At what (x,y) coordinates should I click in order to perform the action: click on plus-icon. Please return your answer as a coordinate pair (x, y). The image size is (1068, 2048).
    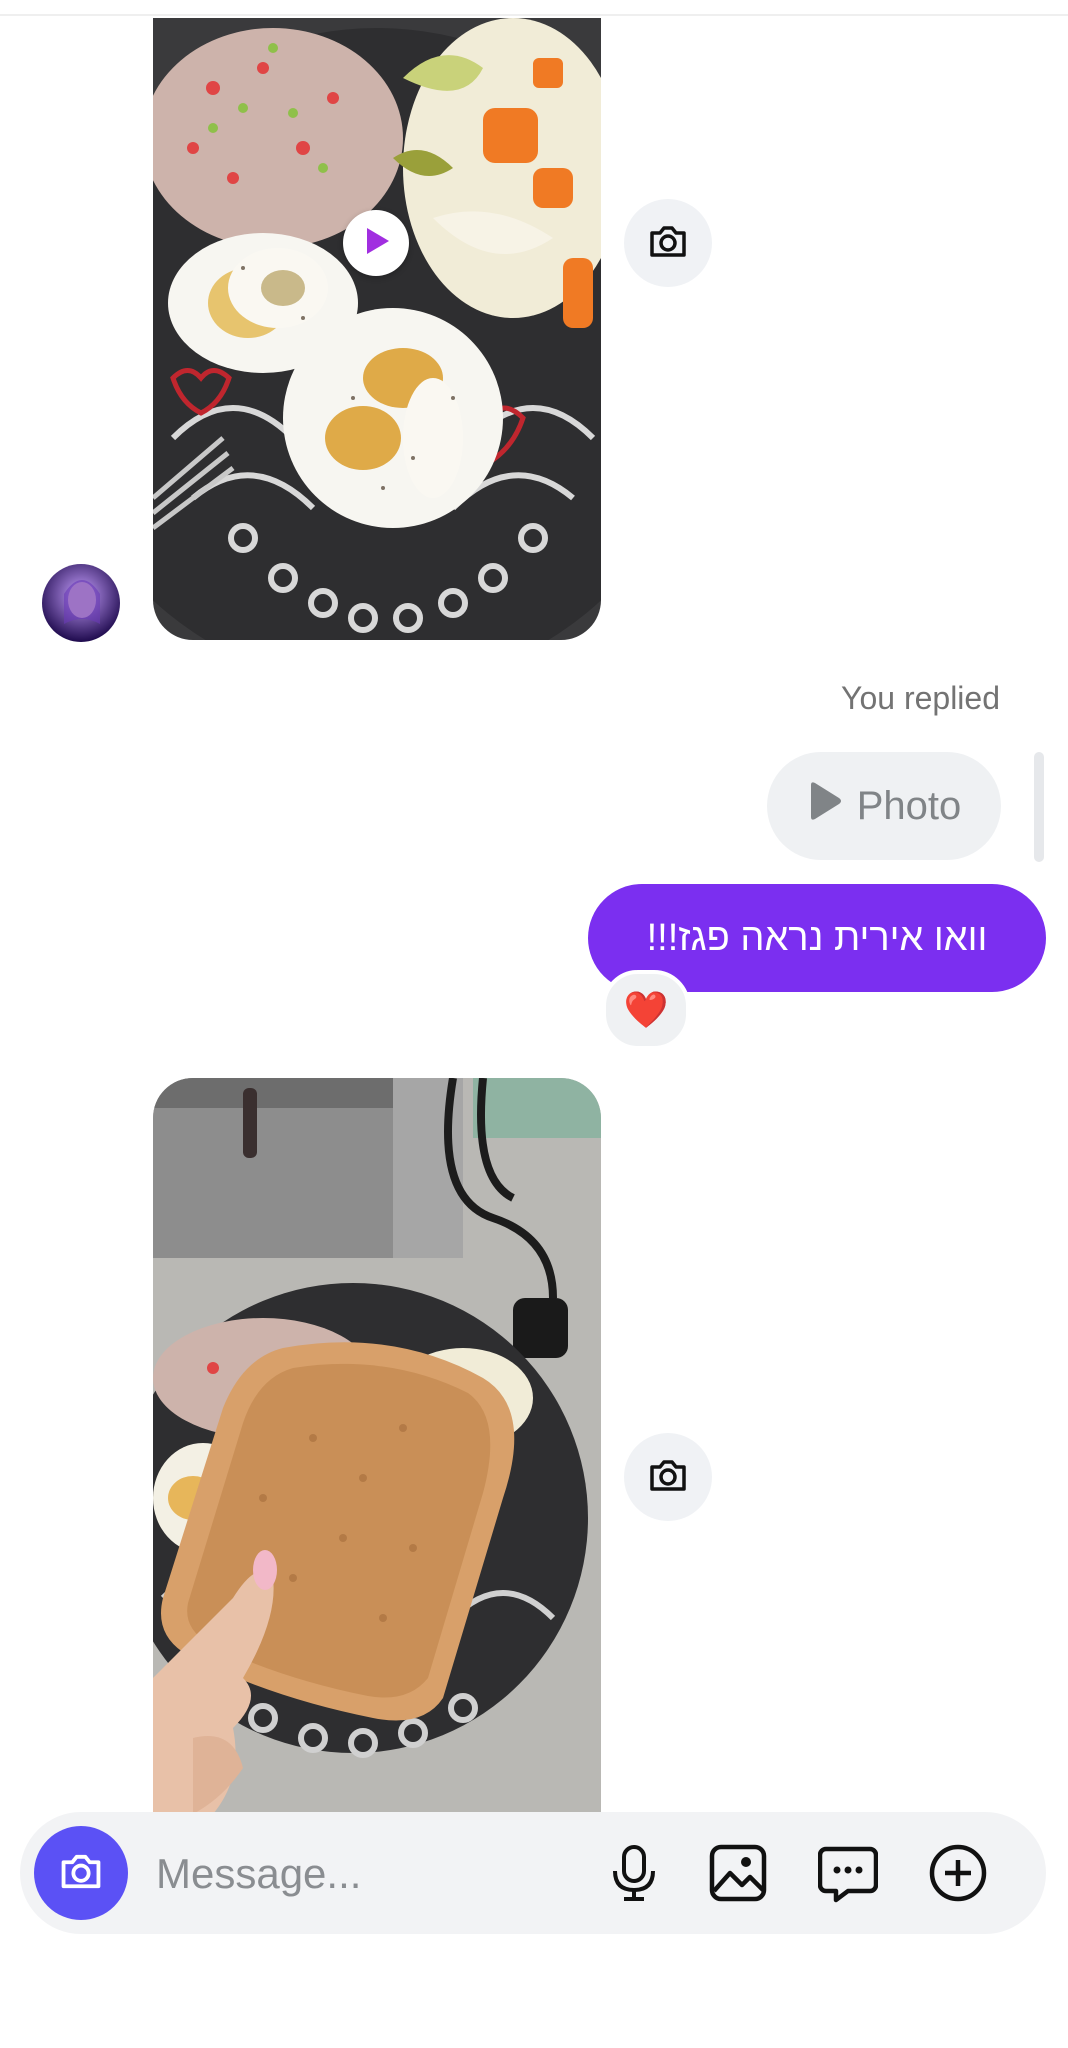
    Looking at the image, I should click on (958, 1873).